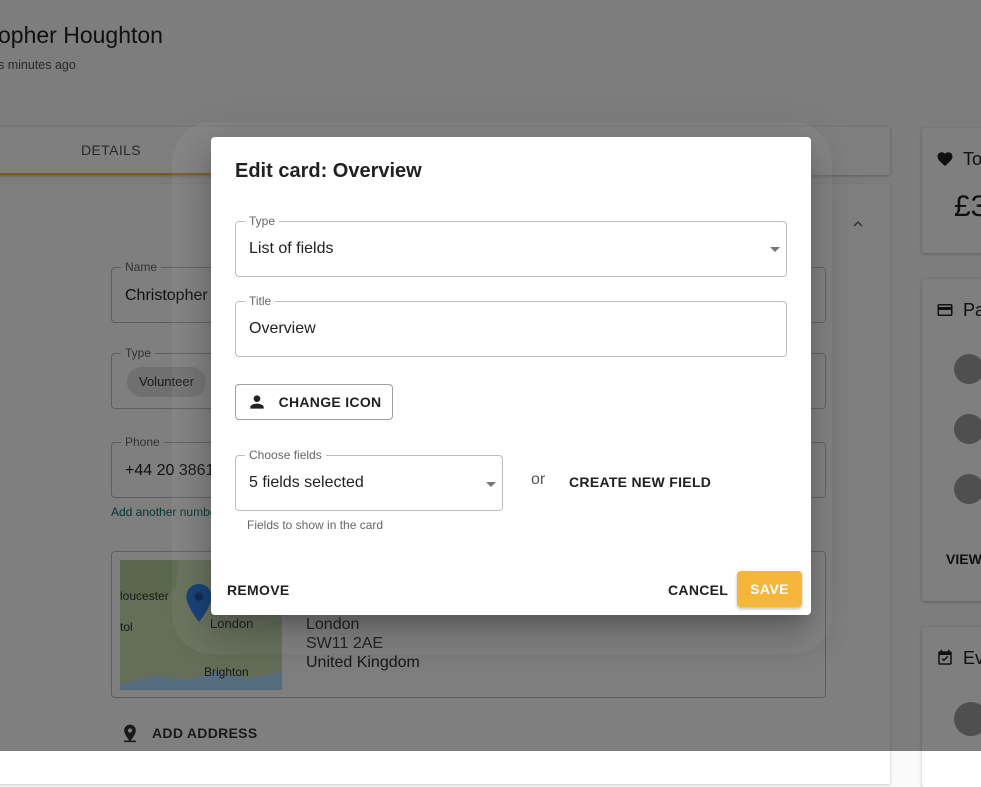 The image size is (981, 787). Describe the element at coordinates (511, 245) in the screenshot. I see `type-select: Type List of fields` at that location.